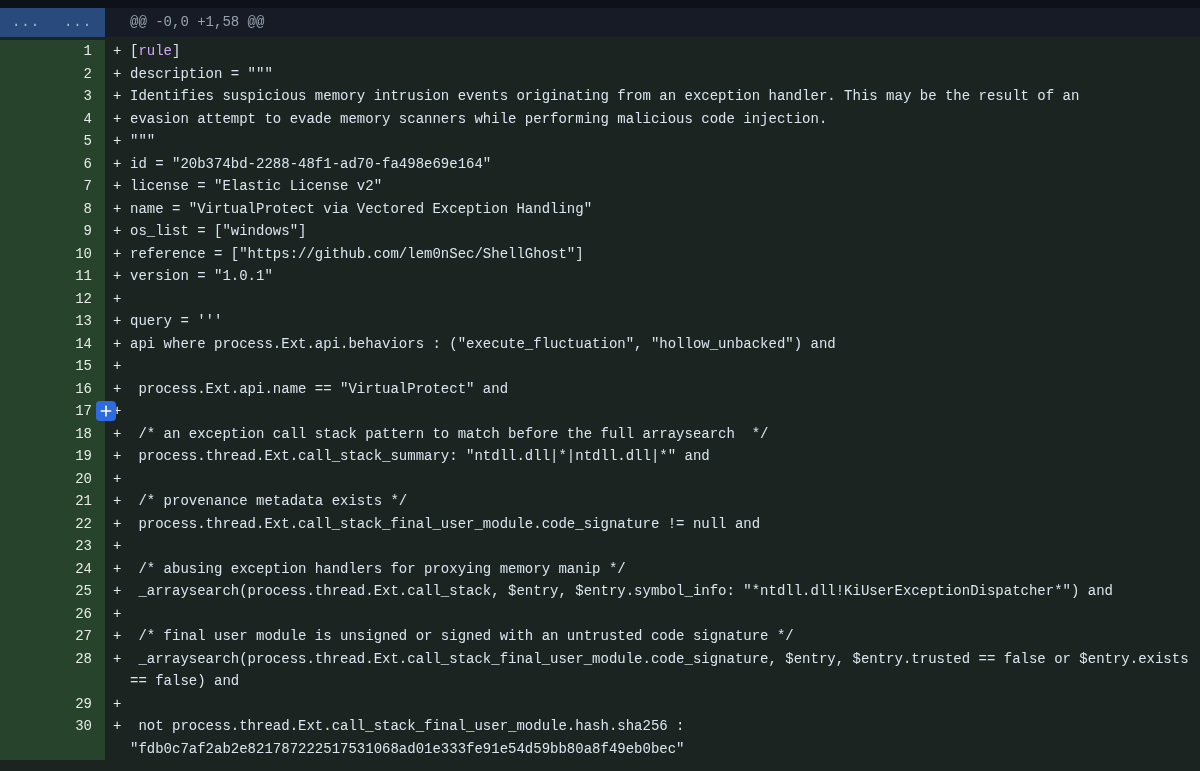  I want to click on hunk-range: @@ -0,0 +1,58 @@, so click(197, 22).